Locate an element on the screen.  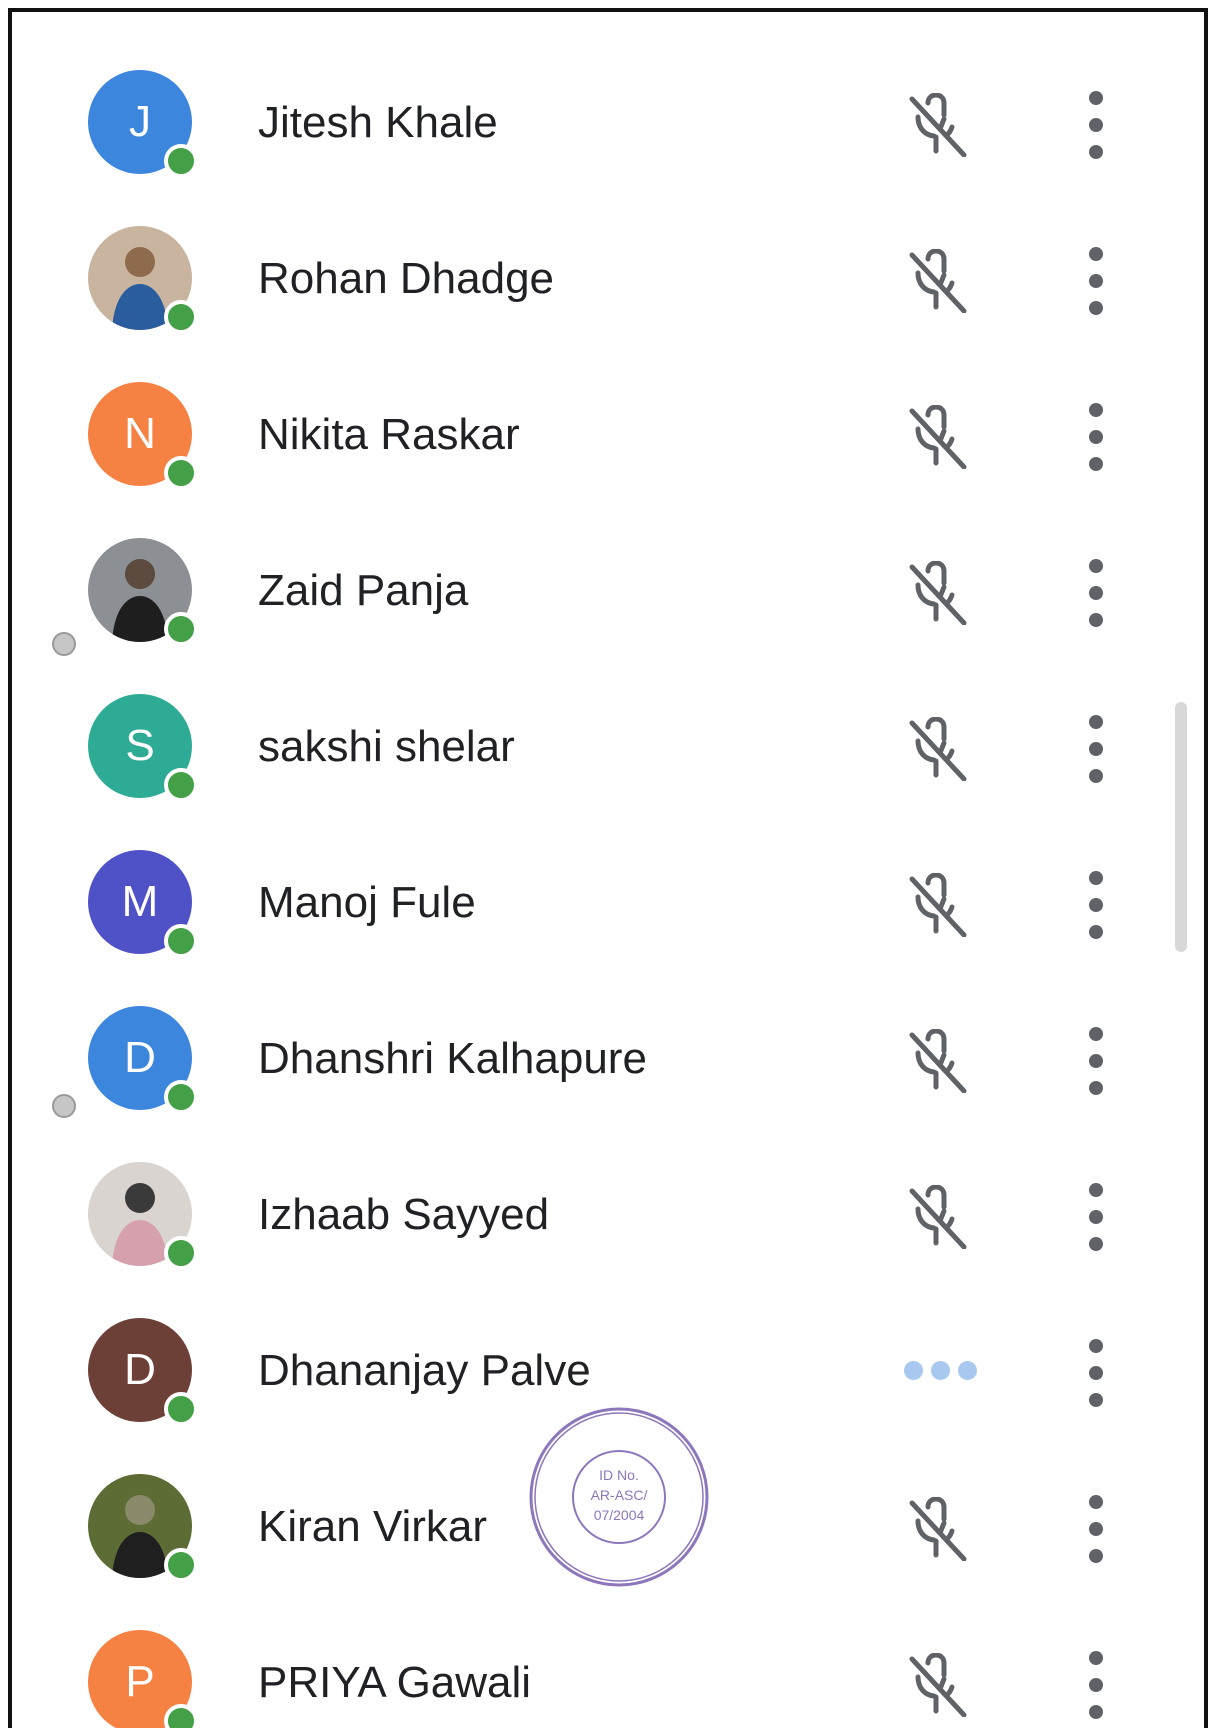
participant-name: Rohan Dhadge is located at coordinates (406, 278).